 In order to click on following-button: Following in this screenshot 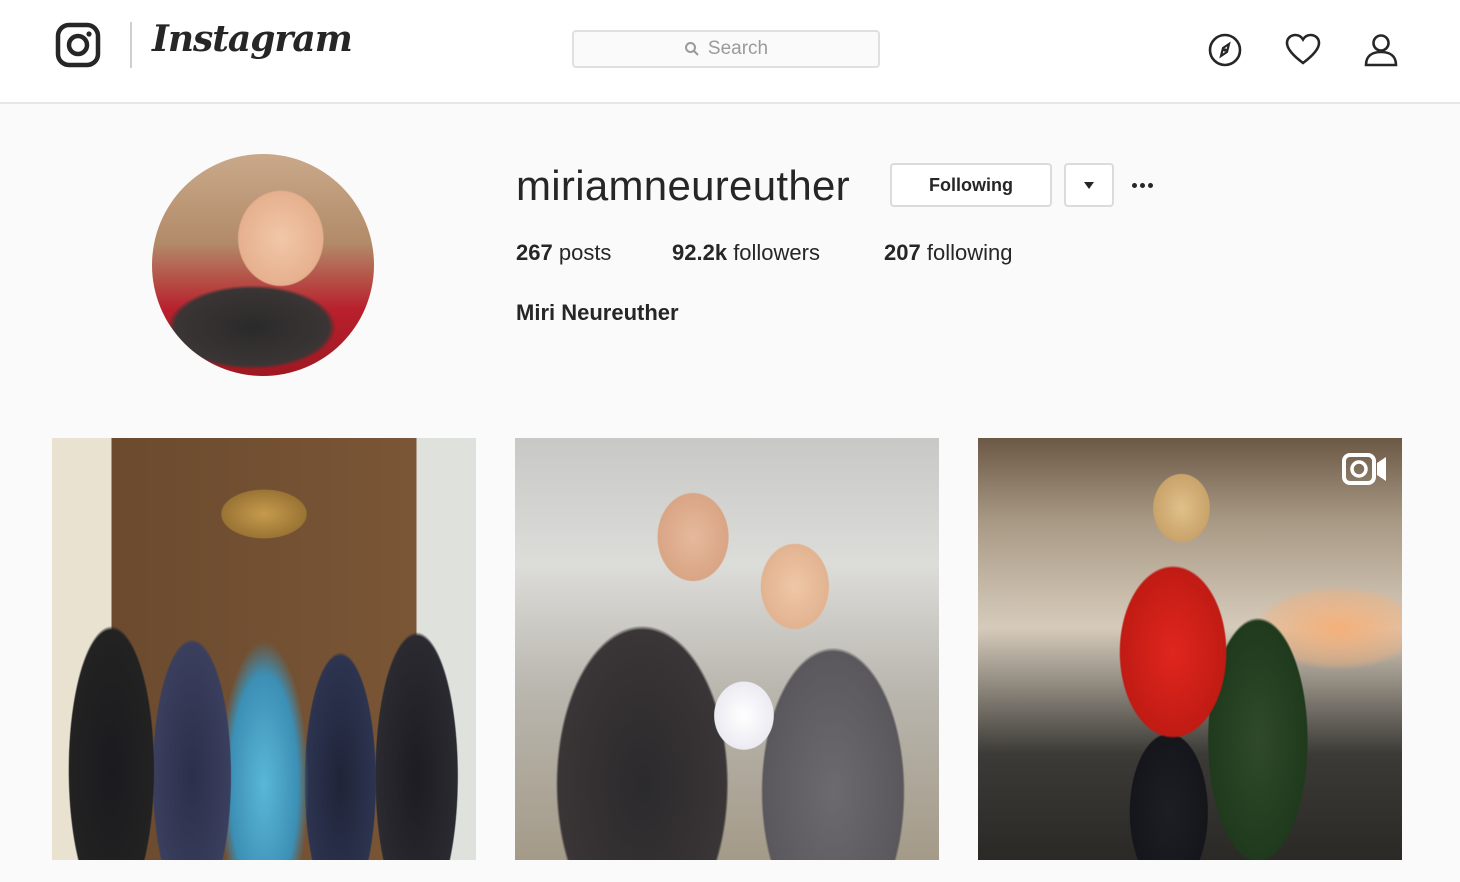, I will do `click(971, 185)`.